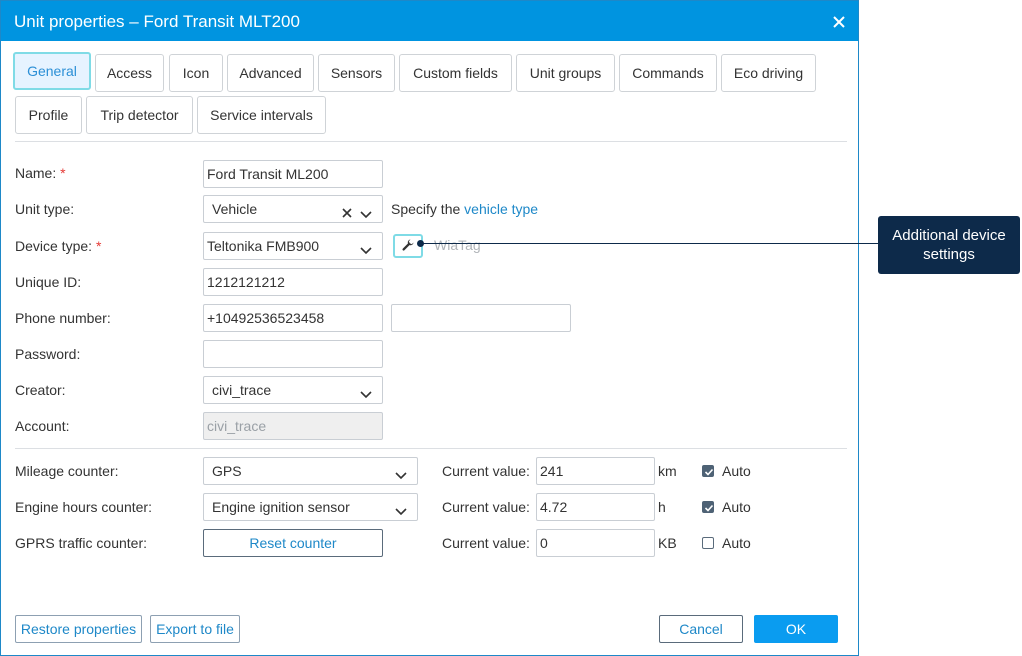 This screenshot has width=1022, height=656. I want to click on dialog-title: Unit properties – Ford Transit MLT200, so click(157, 21).